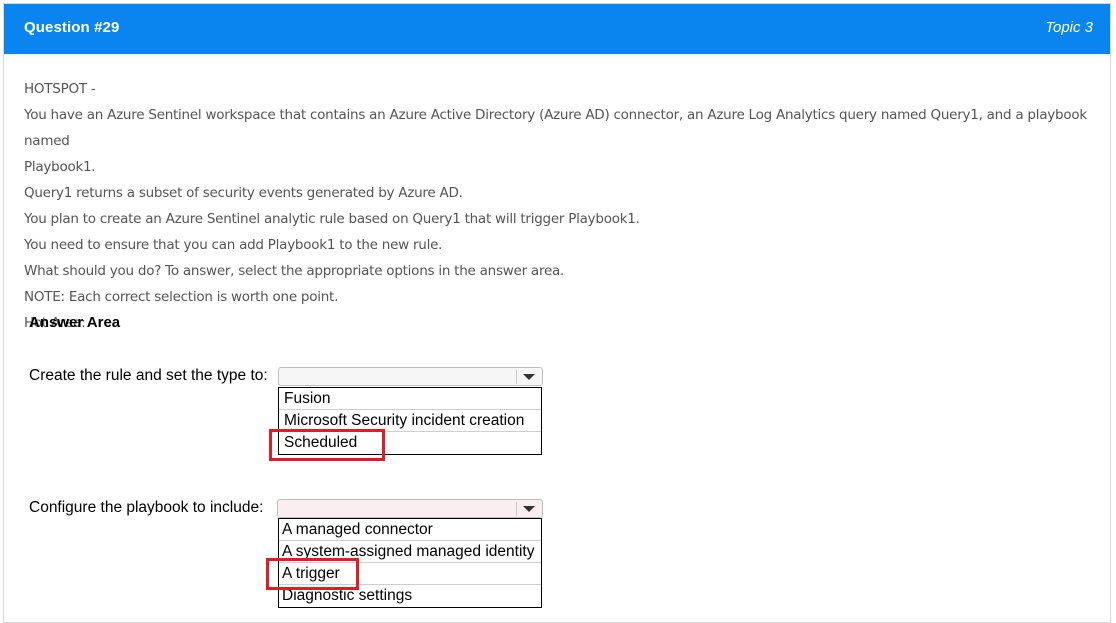  What do you see at coordinates (410, 399) in the screenshot?
I see `option-fusion: Fusion` at bounding box center [410, 399].